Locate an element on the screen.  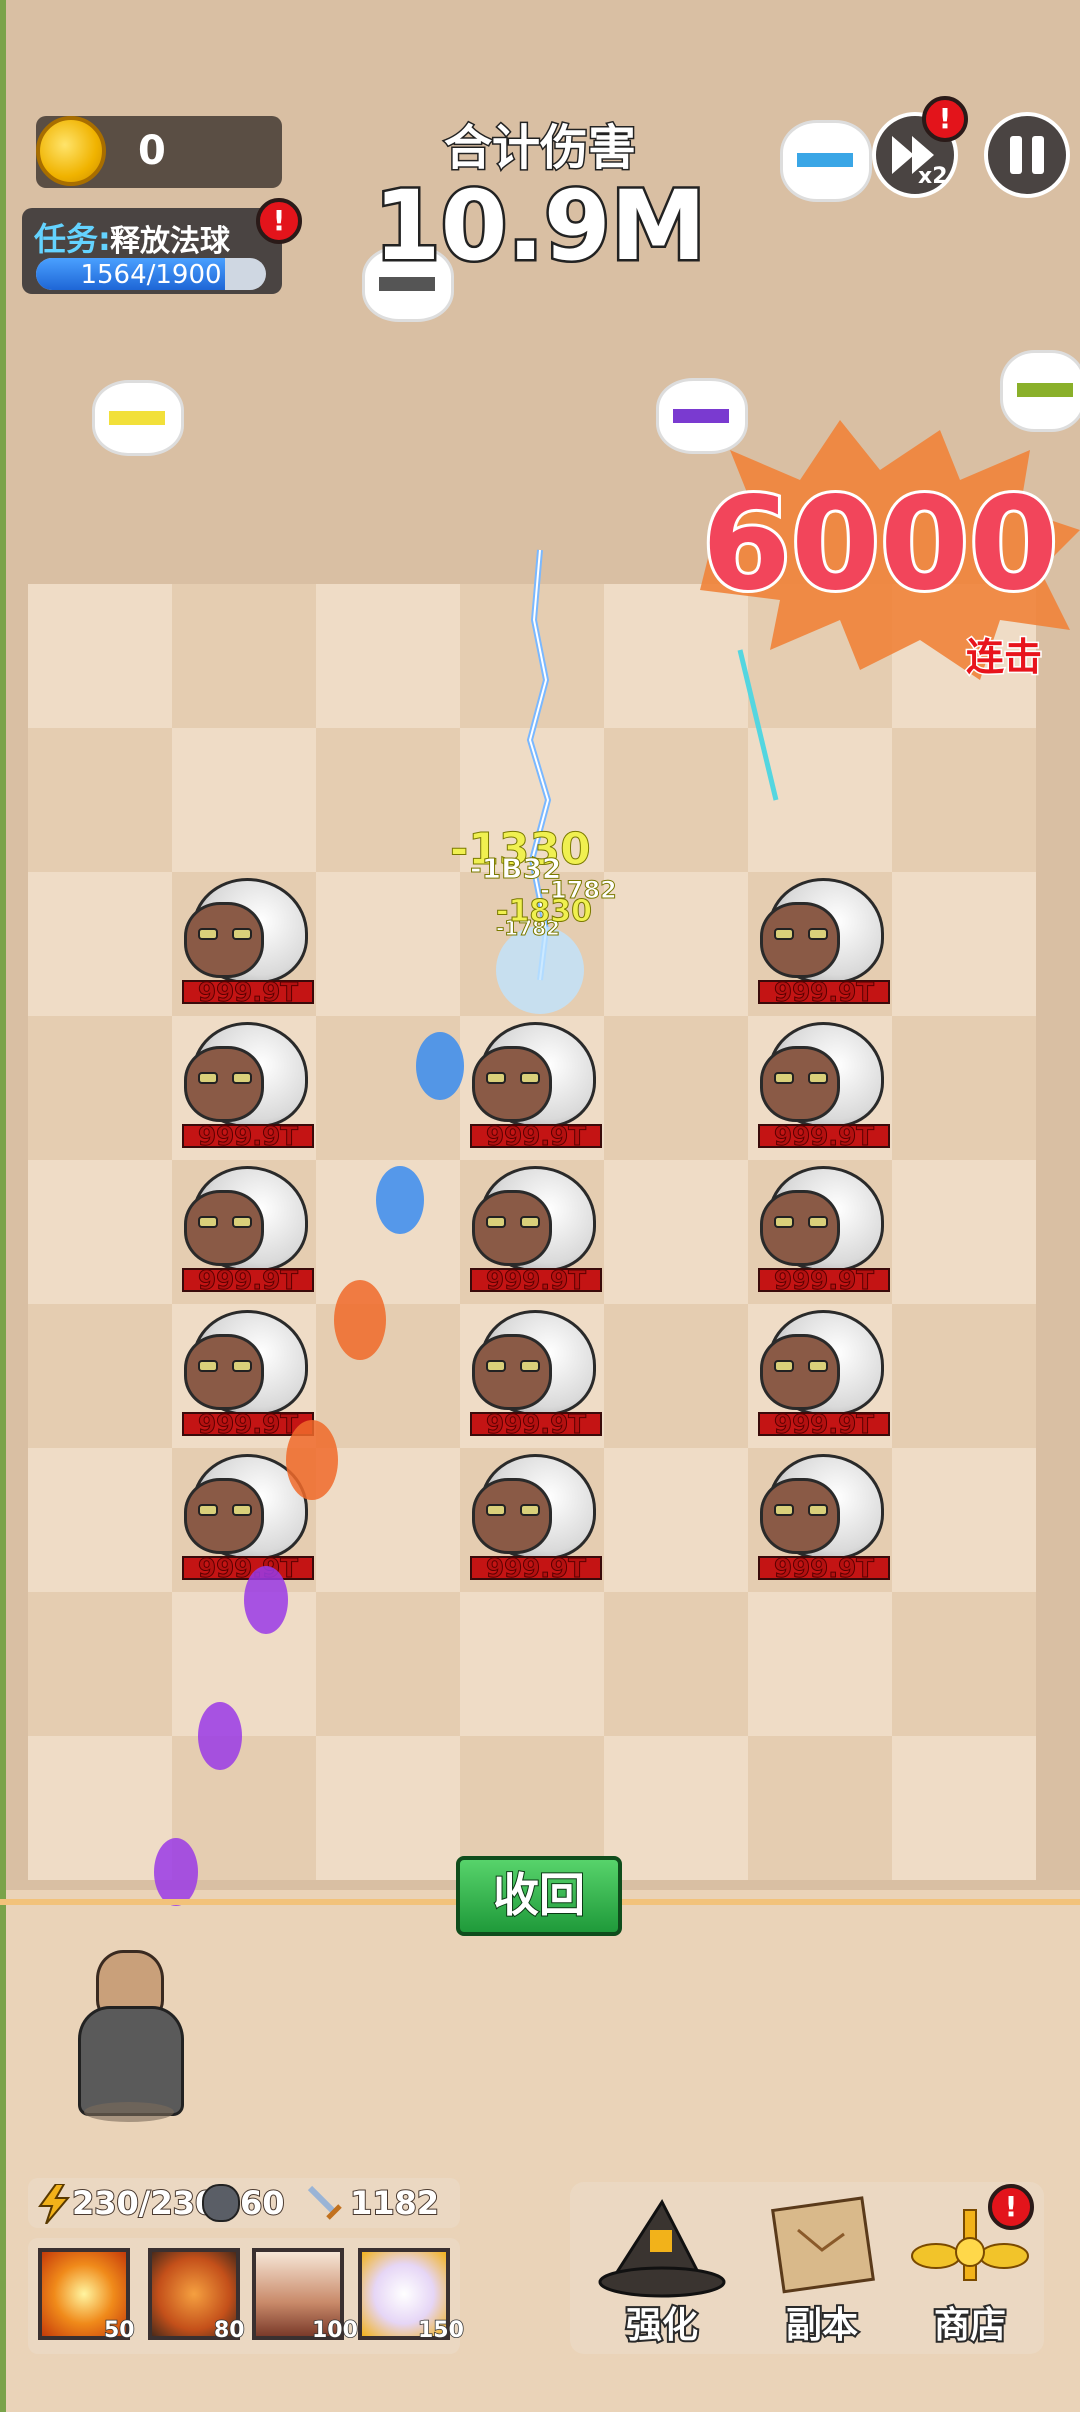
dungeon-button: 副本 is located at coordinates (822, 2270).